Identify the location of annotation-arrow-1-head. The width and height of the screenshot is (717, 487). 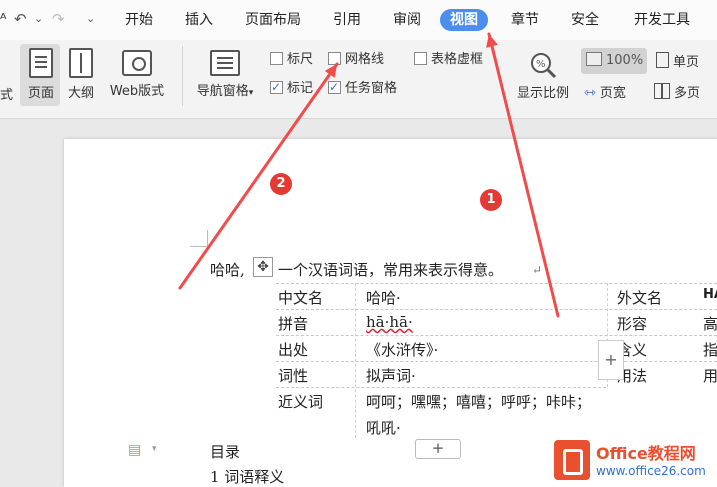
(492, 41).